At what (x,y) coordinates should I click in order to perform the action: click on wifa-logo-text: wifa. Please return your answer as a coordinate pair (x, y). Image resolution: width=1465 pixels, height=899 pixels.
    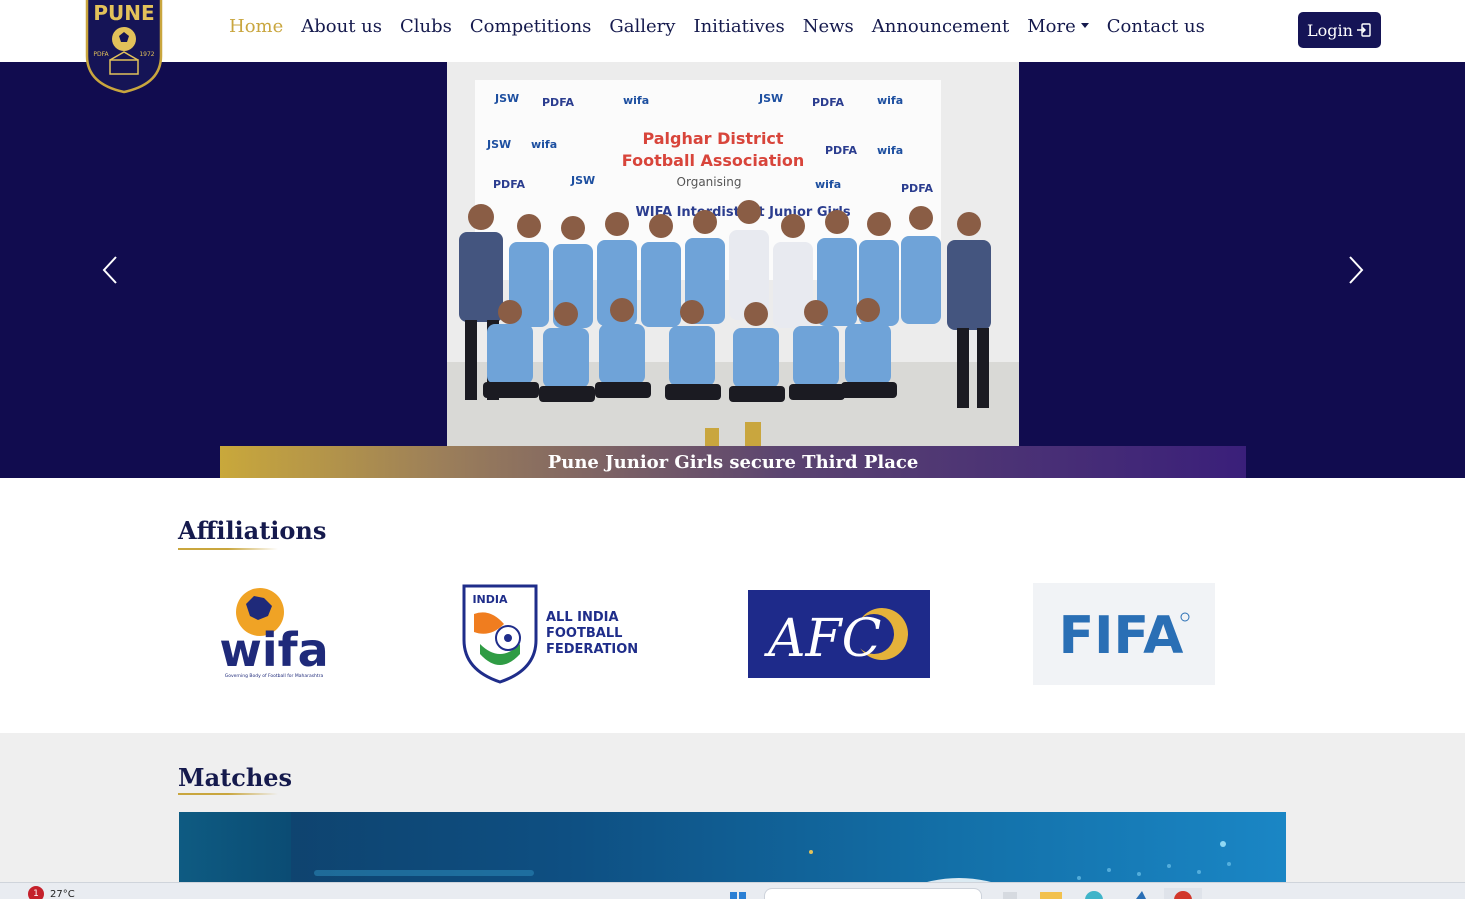
    Looking at the image, I should click on (273, 650).